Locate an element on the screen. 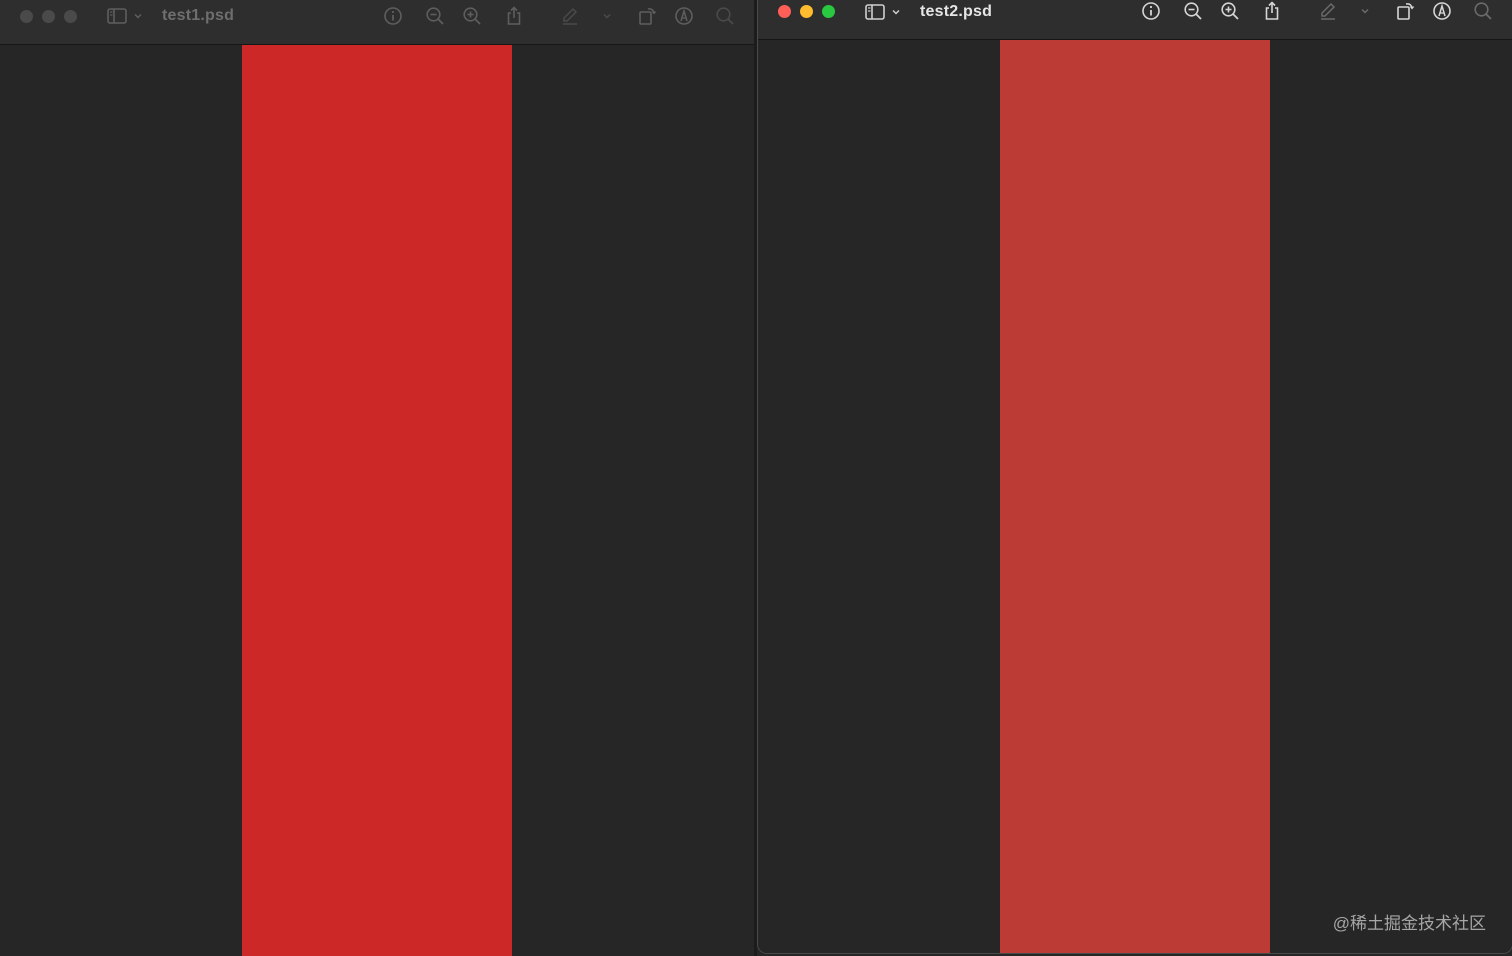  window-title: test2.psd is located at coordinates (956, 11).